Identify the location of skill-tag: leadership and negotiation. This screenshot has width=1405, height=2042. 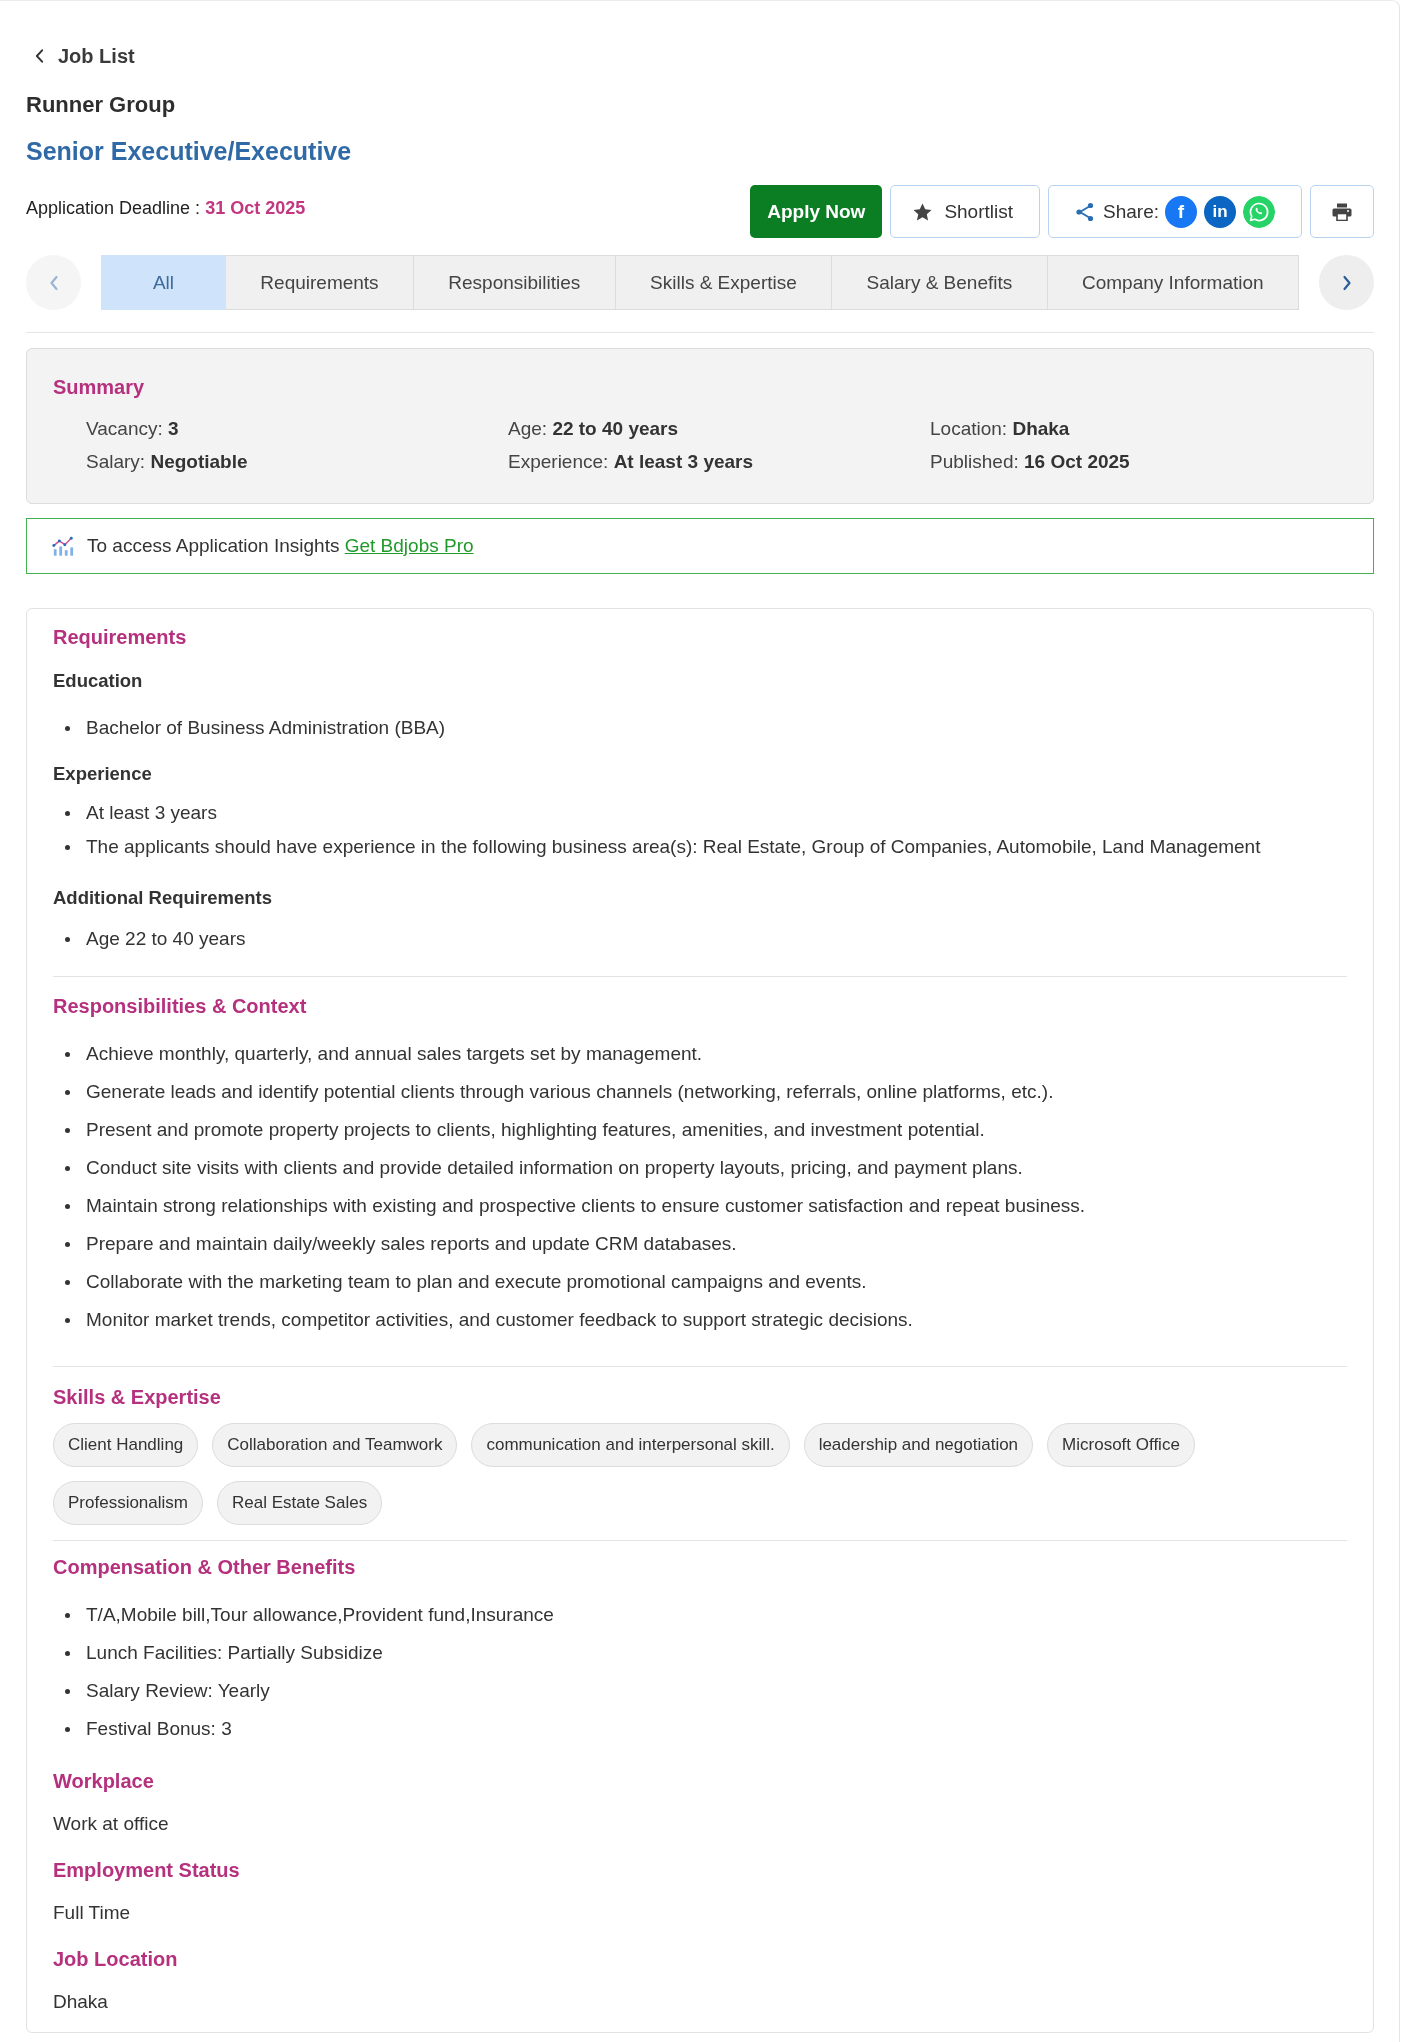
(918, 1445).